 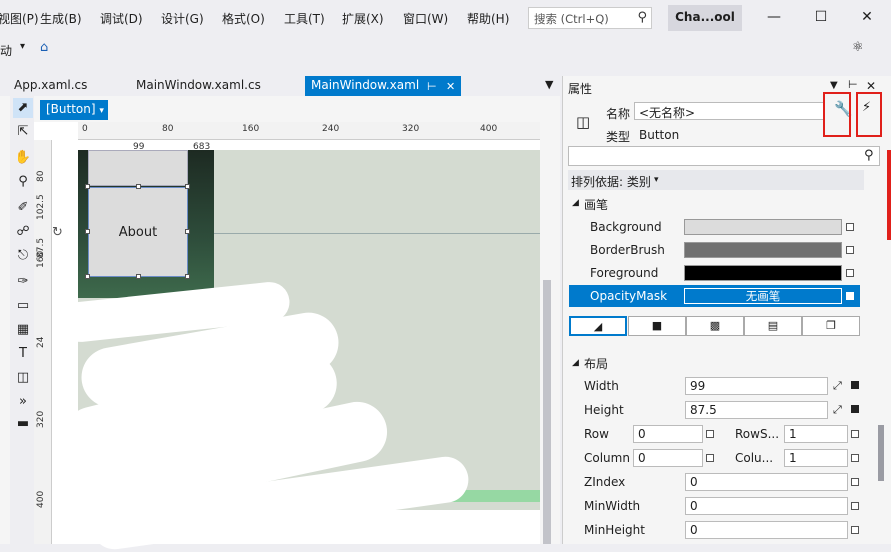 What do you see at coordinates (44, 47) in the screenshot?
I see `home-icon: ⌂` at bounding box center [44, 47].